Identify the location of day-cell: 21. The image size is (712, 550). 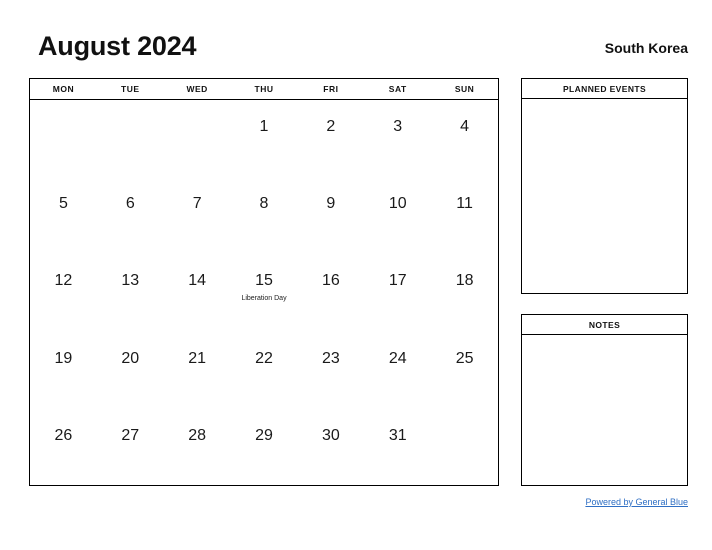
(197, 370).